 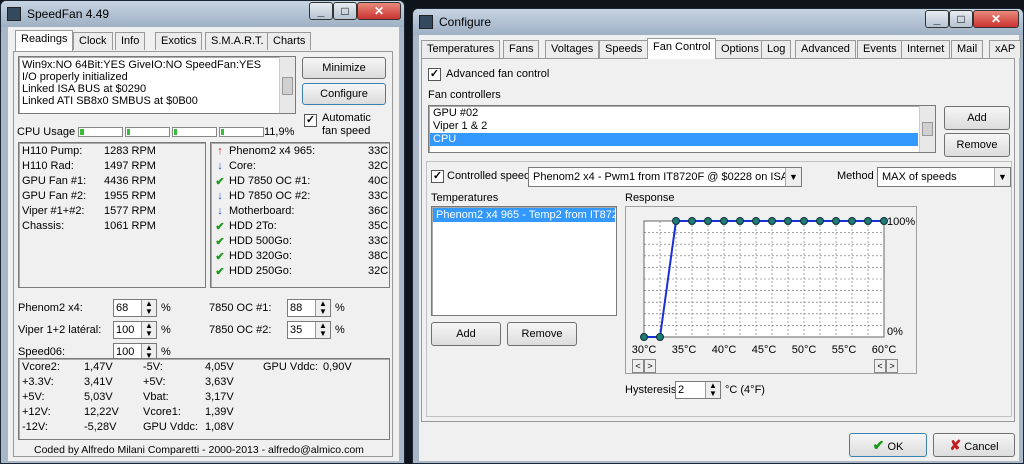 I want to click on voltage-name: +12V:, so click(x=36, y=412).